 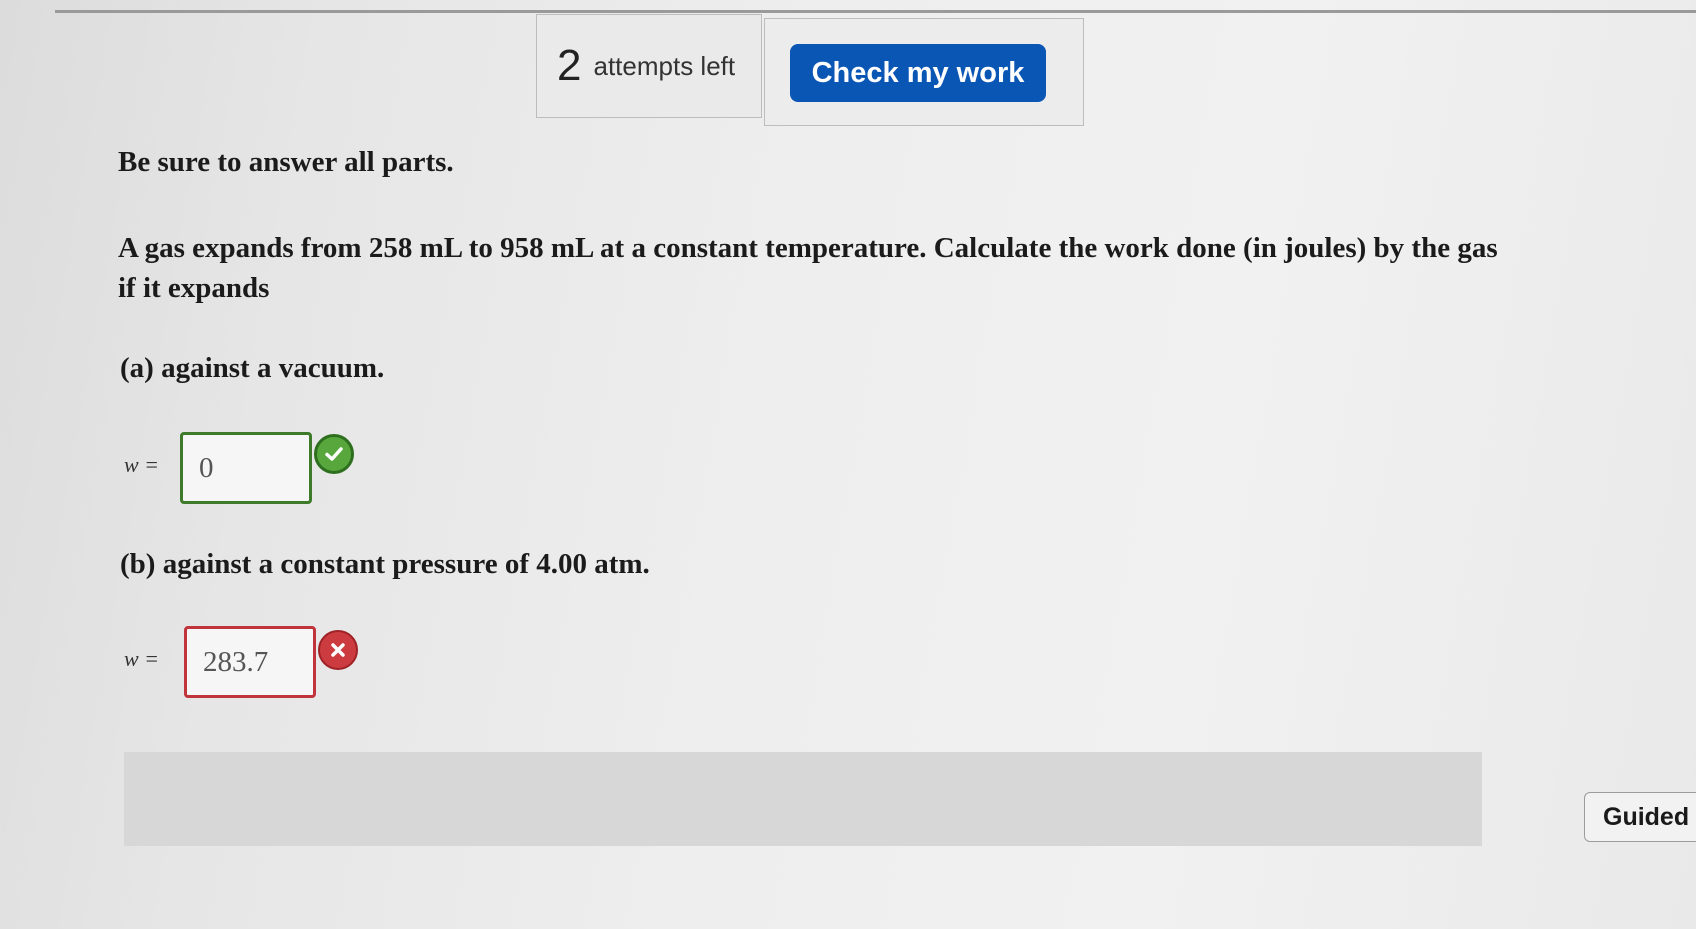 What do you see at coordinates (252, 368) in the screenshot?
I see `part-a-label: (a) against a vacuum.` at bounding box center [252, 368].